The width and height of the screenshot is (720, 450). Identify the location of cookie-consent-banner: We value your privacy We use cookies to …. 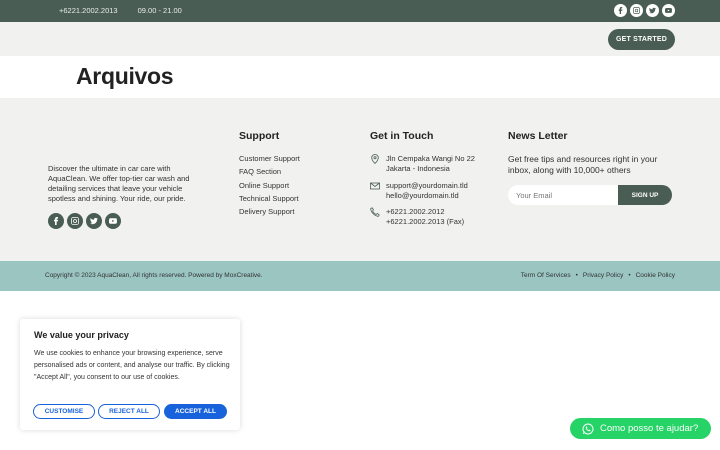
(130, 374).